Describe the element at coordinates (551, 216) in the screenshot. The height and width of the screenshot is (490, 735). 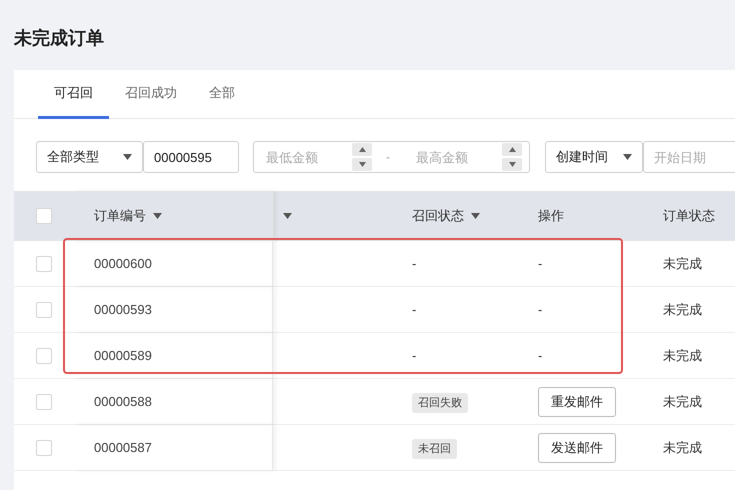
I see `column-header: 操作` at that location.